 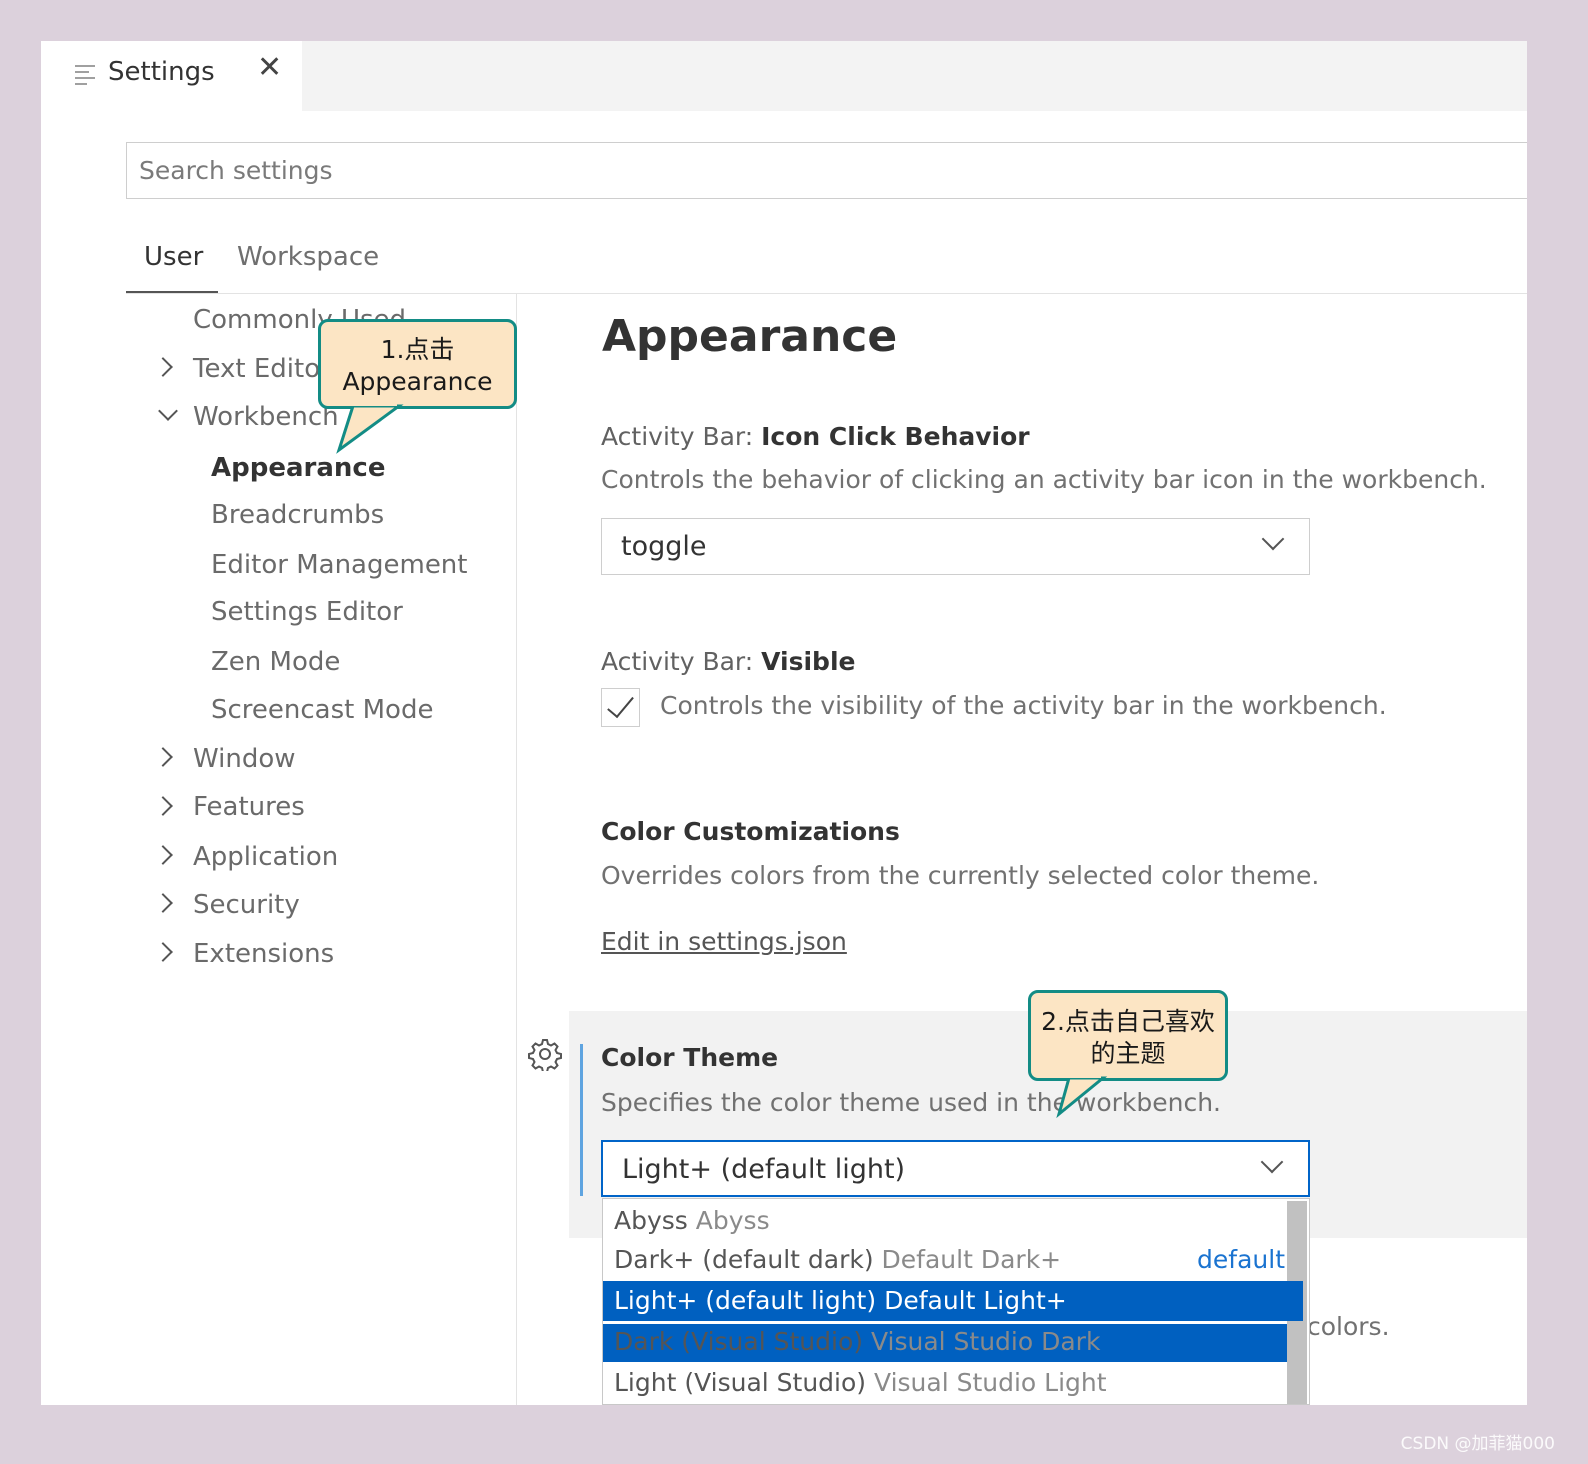 I want to click on toc-item-text-editor: Text Editor, so click(x=262, y=369).